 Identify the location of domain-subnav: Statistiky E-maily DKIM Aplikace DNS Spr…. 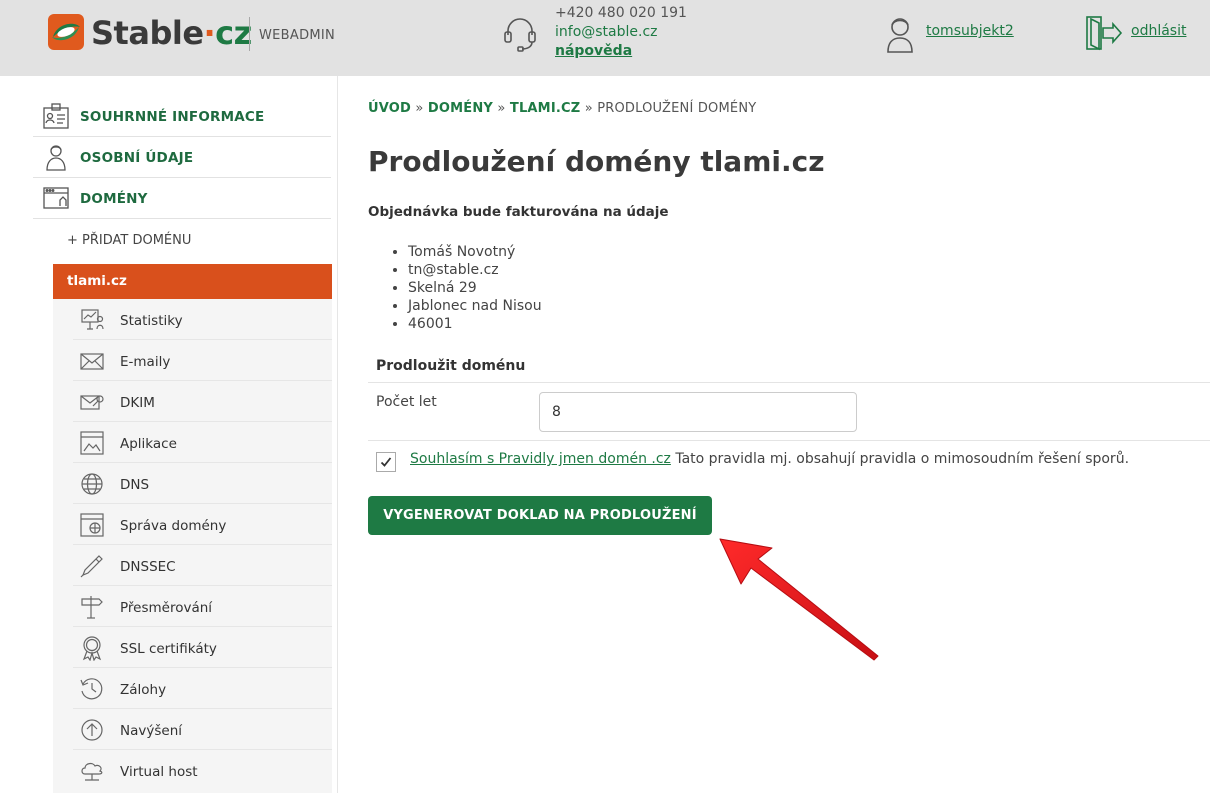
(192, 546).